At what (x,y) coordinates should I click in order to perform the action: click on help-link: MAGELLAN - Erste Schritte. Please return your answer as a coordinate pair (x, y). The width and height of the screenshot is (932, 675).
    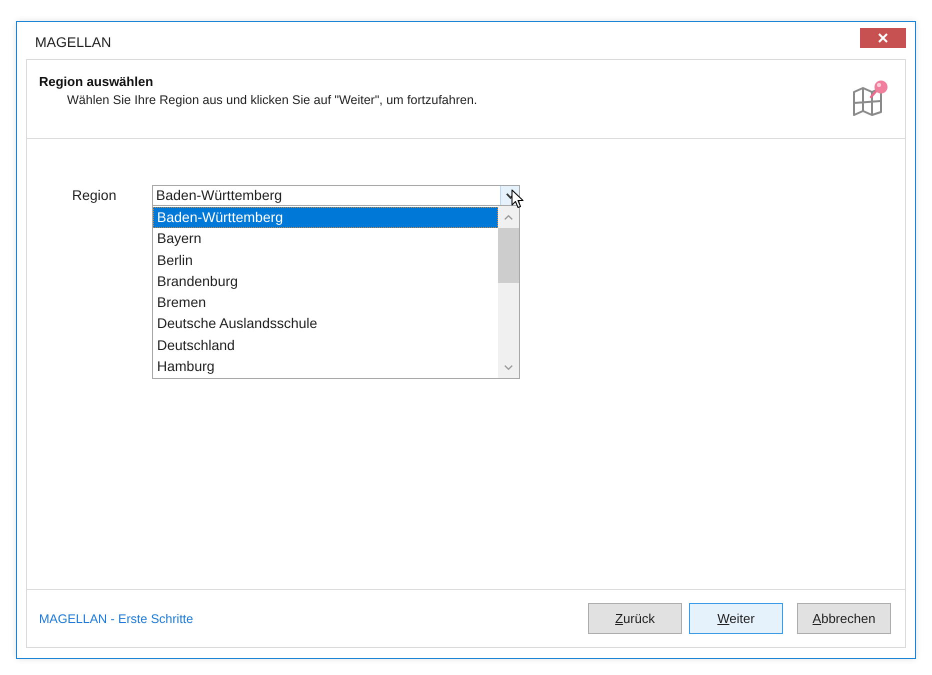
    Looking at the image, I should click on (116, 619).